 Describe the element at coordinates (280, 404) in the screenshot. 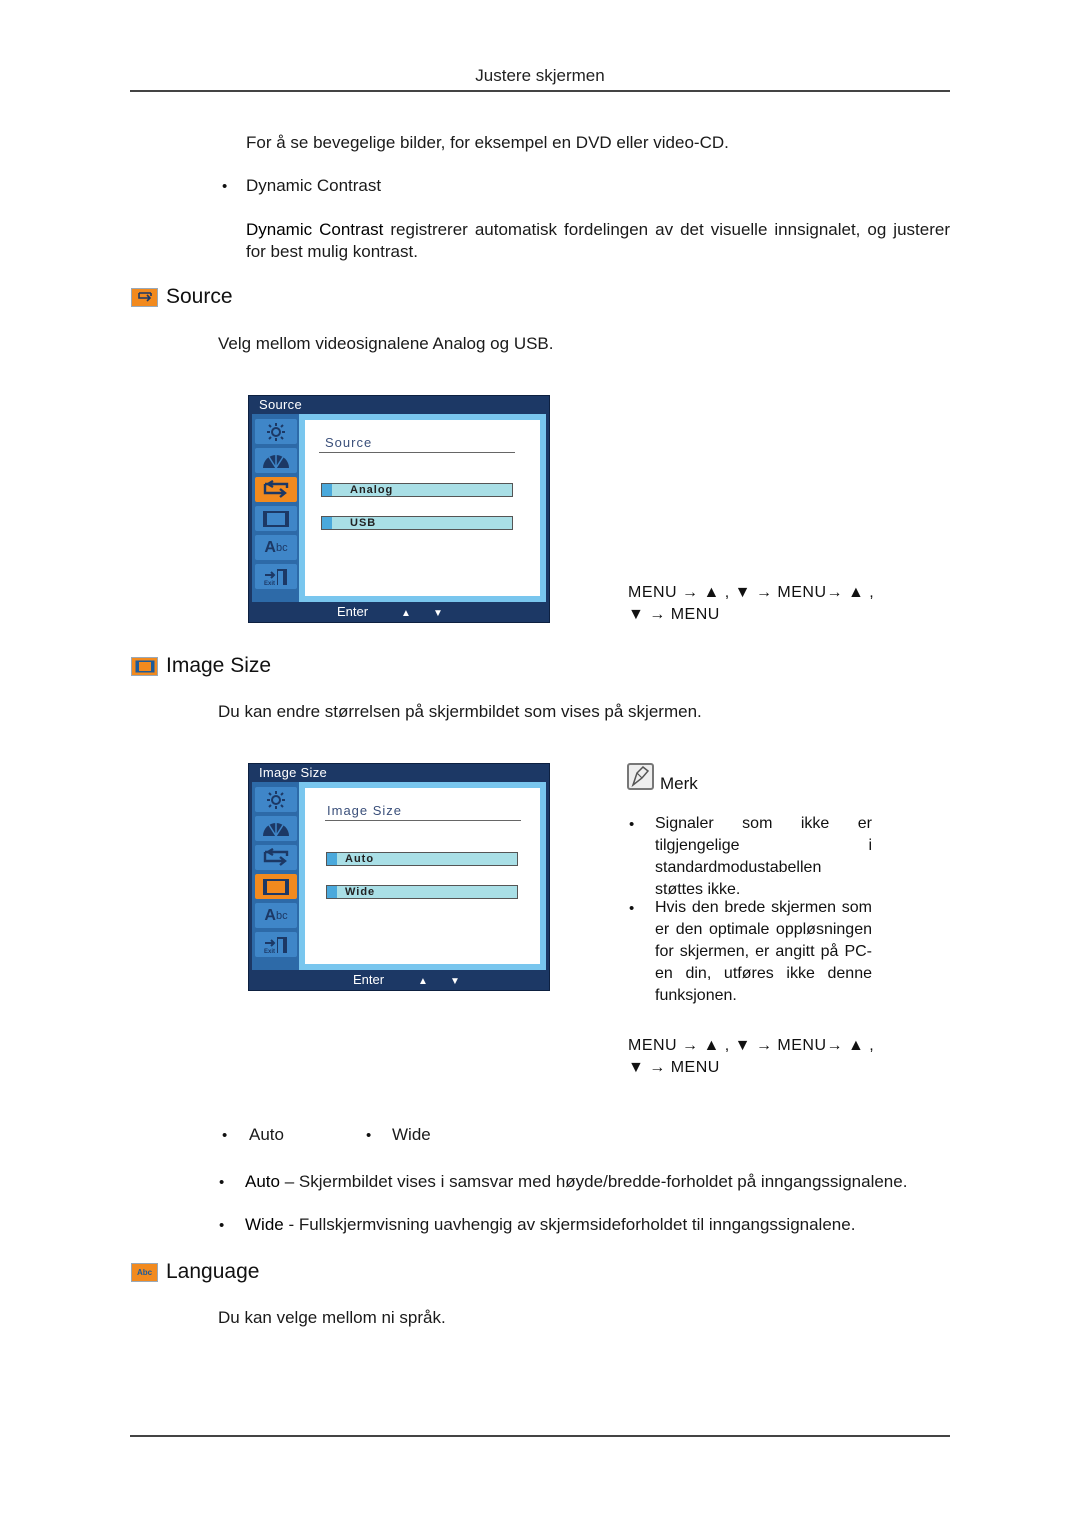

I see `osd-window-title: Source` at that location.